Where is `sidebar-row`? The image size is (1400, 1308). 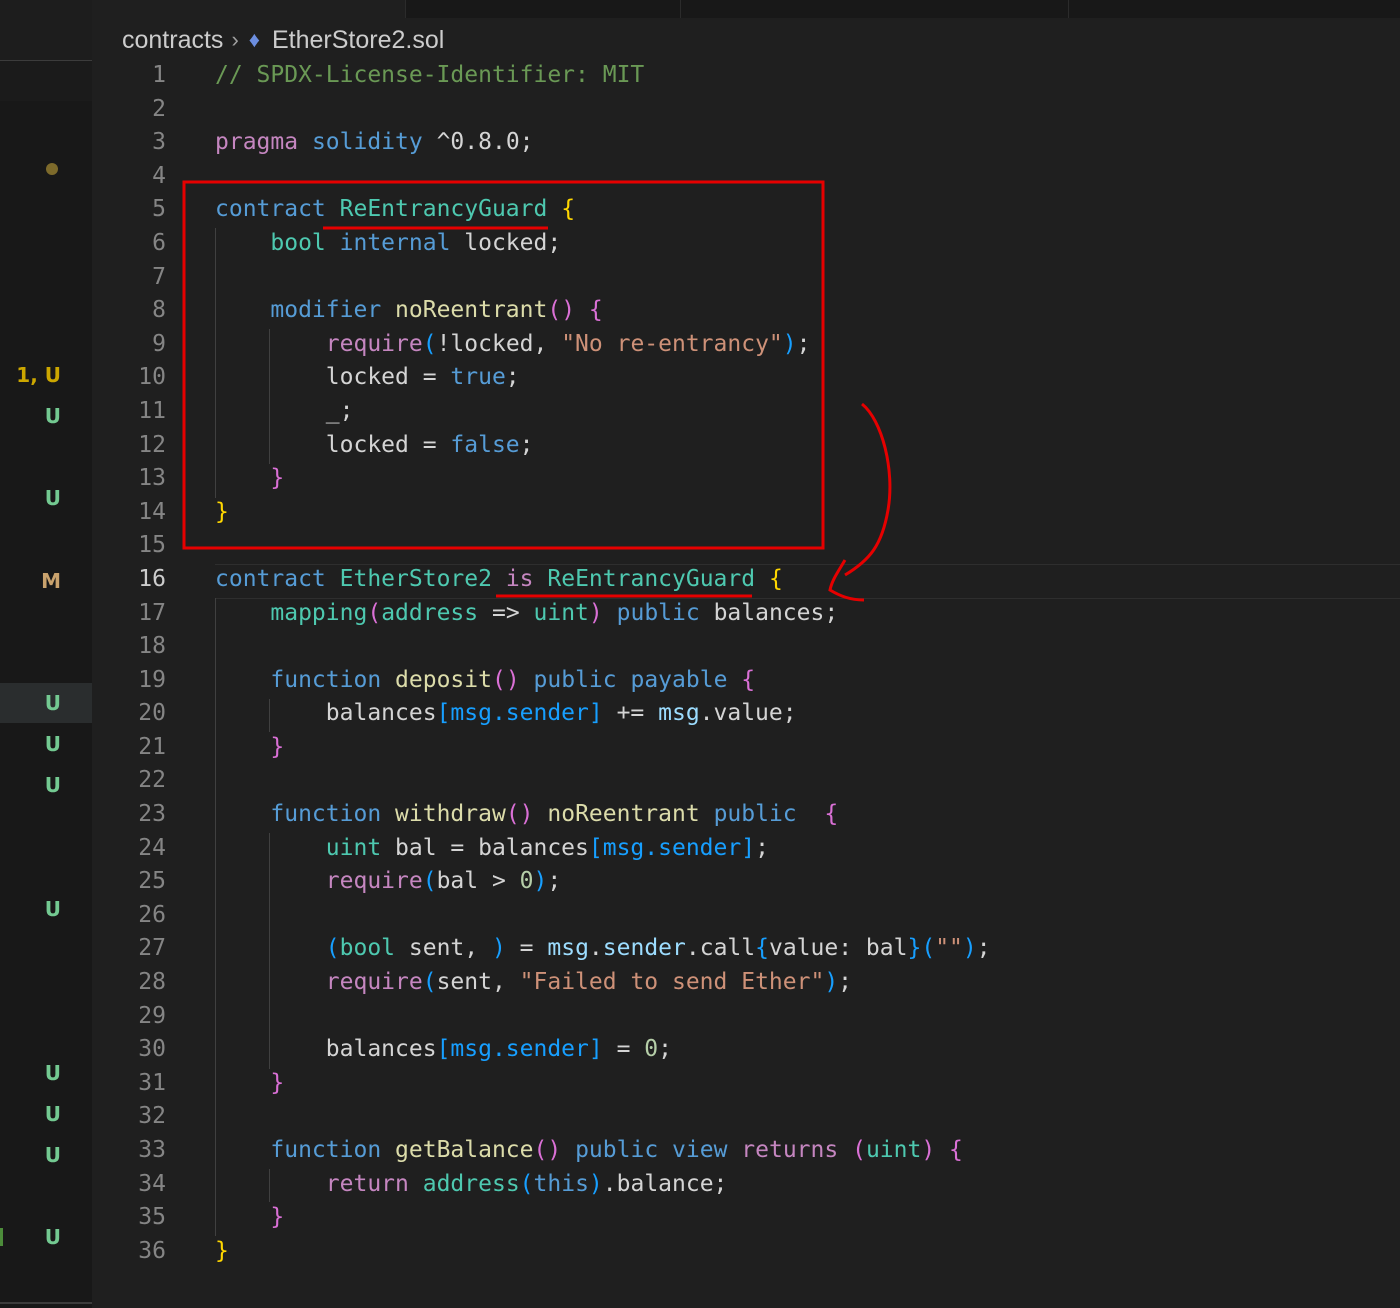
sidebar-row is located at coordinates (46, 81).